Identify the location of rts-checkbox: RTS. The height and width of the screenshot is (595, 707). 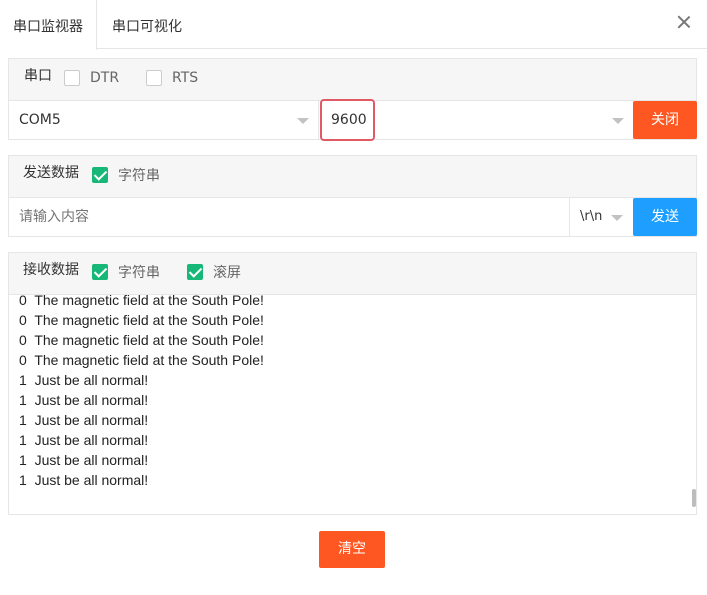
(172, 78).